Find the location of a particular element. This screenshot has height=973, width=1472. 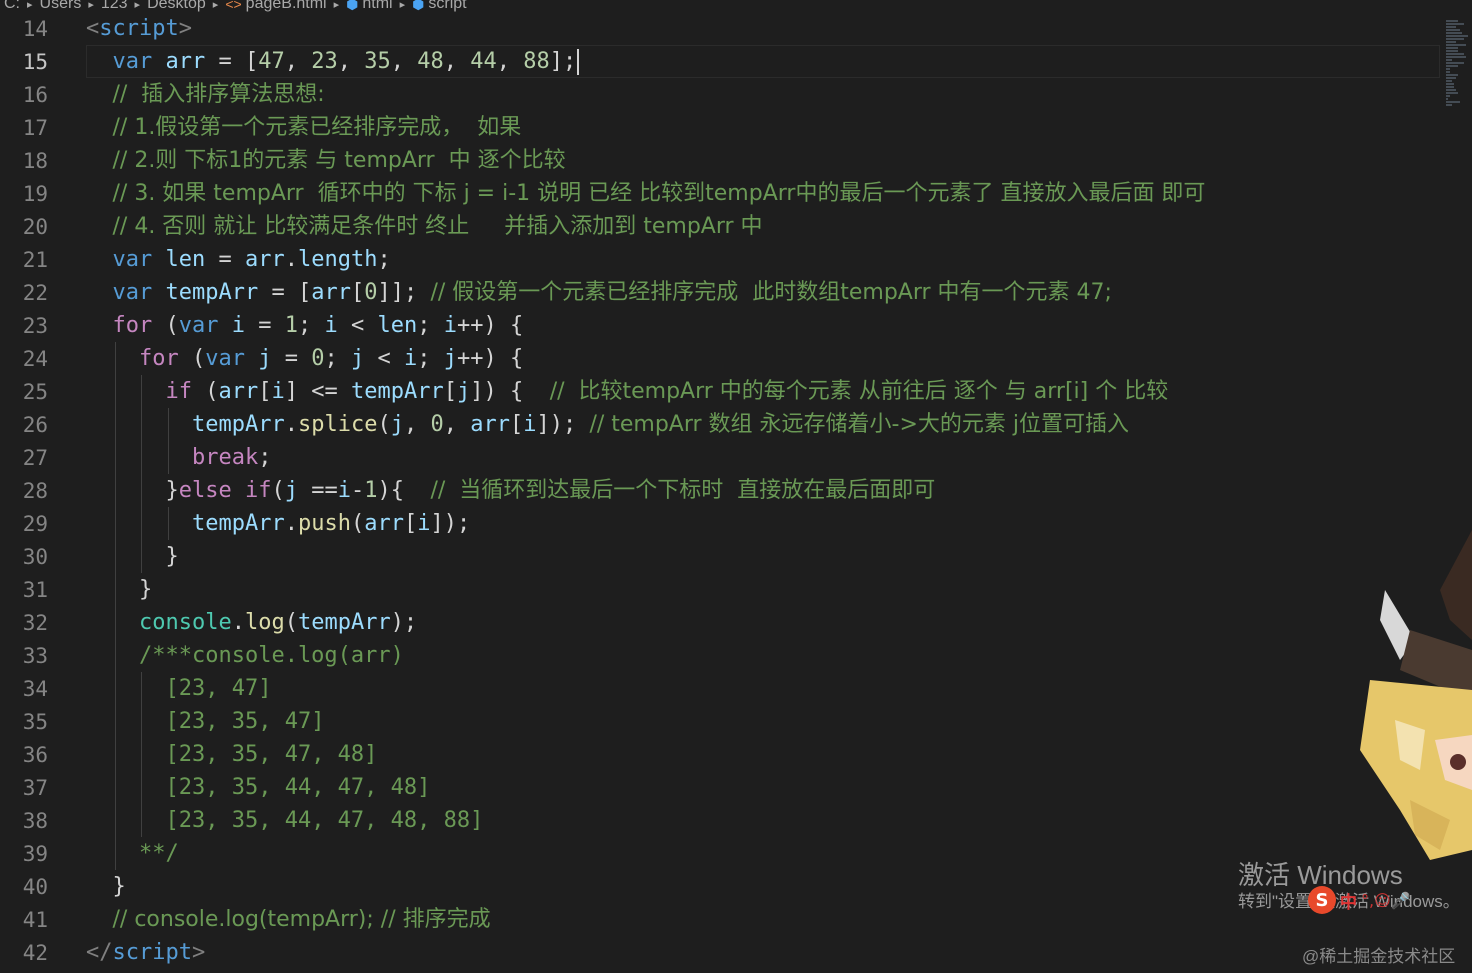

code-text: // 4. 否则 就让 比较满足条件时 终止 并插入添加到 tempArr 中 is located at coordinates (438, 226).